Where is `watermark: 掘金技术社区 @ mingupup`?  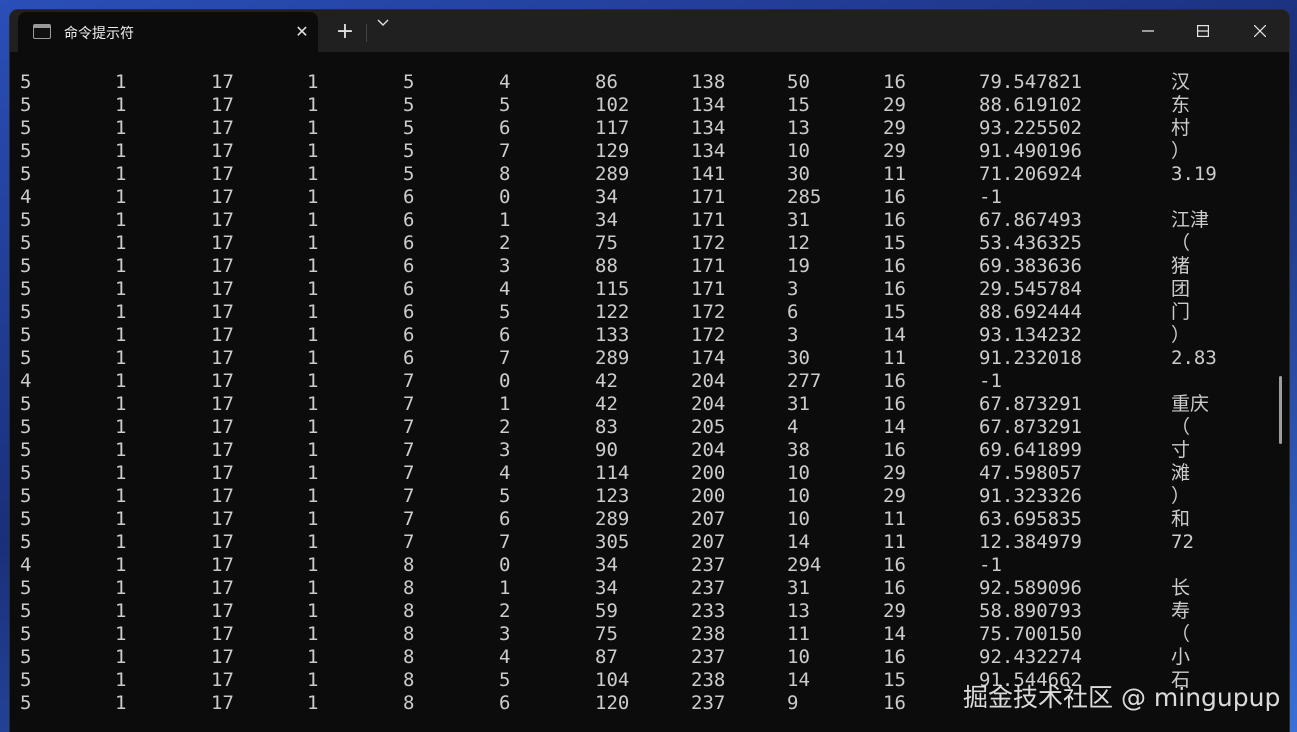
watermark: 掘金技术社区 @ mingupup is located at coordinates (1122, 697).